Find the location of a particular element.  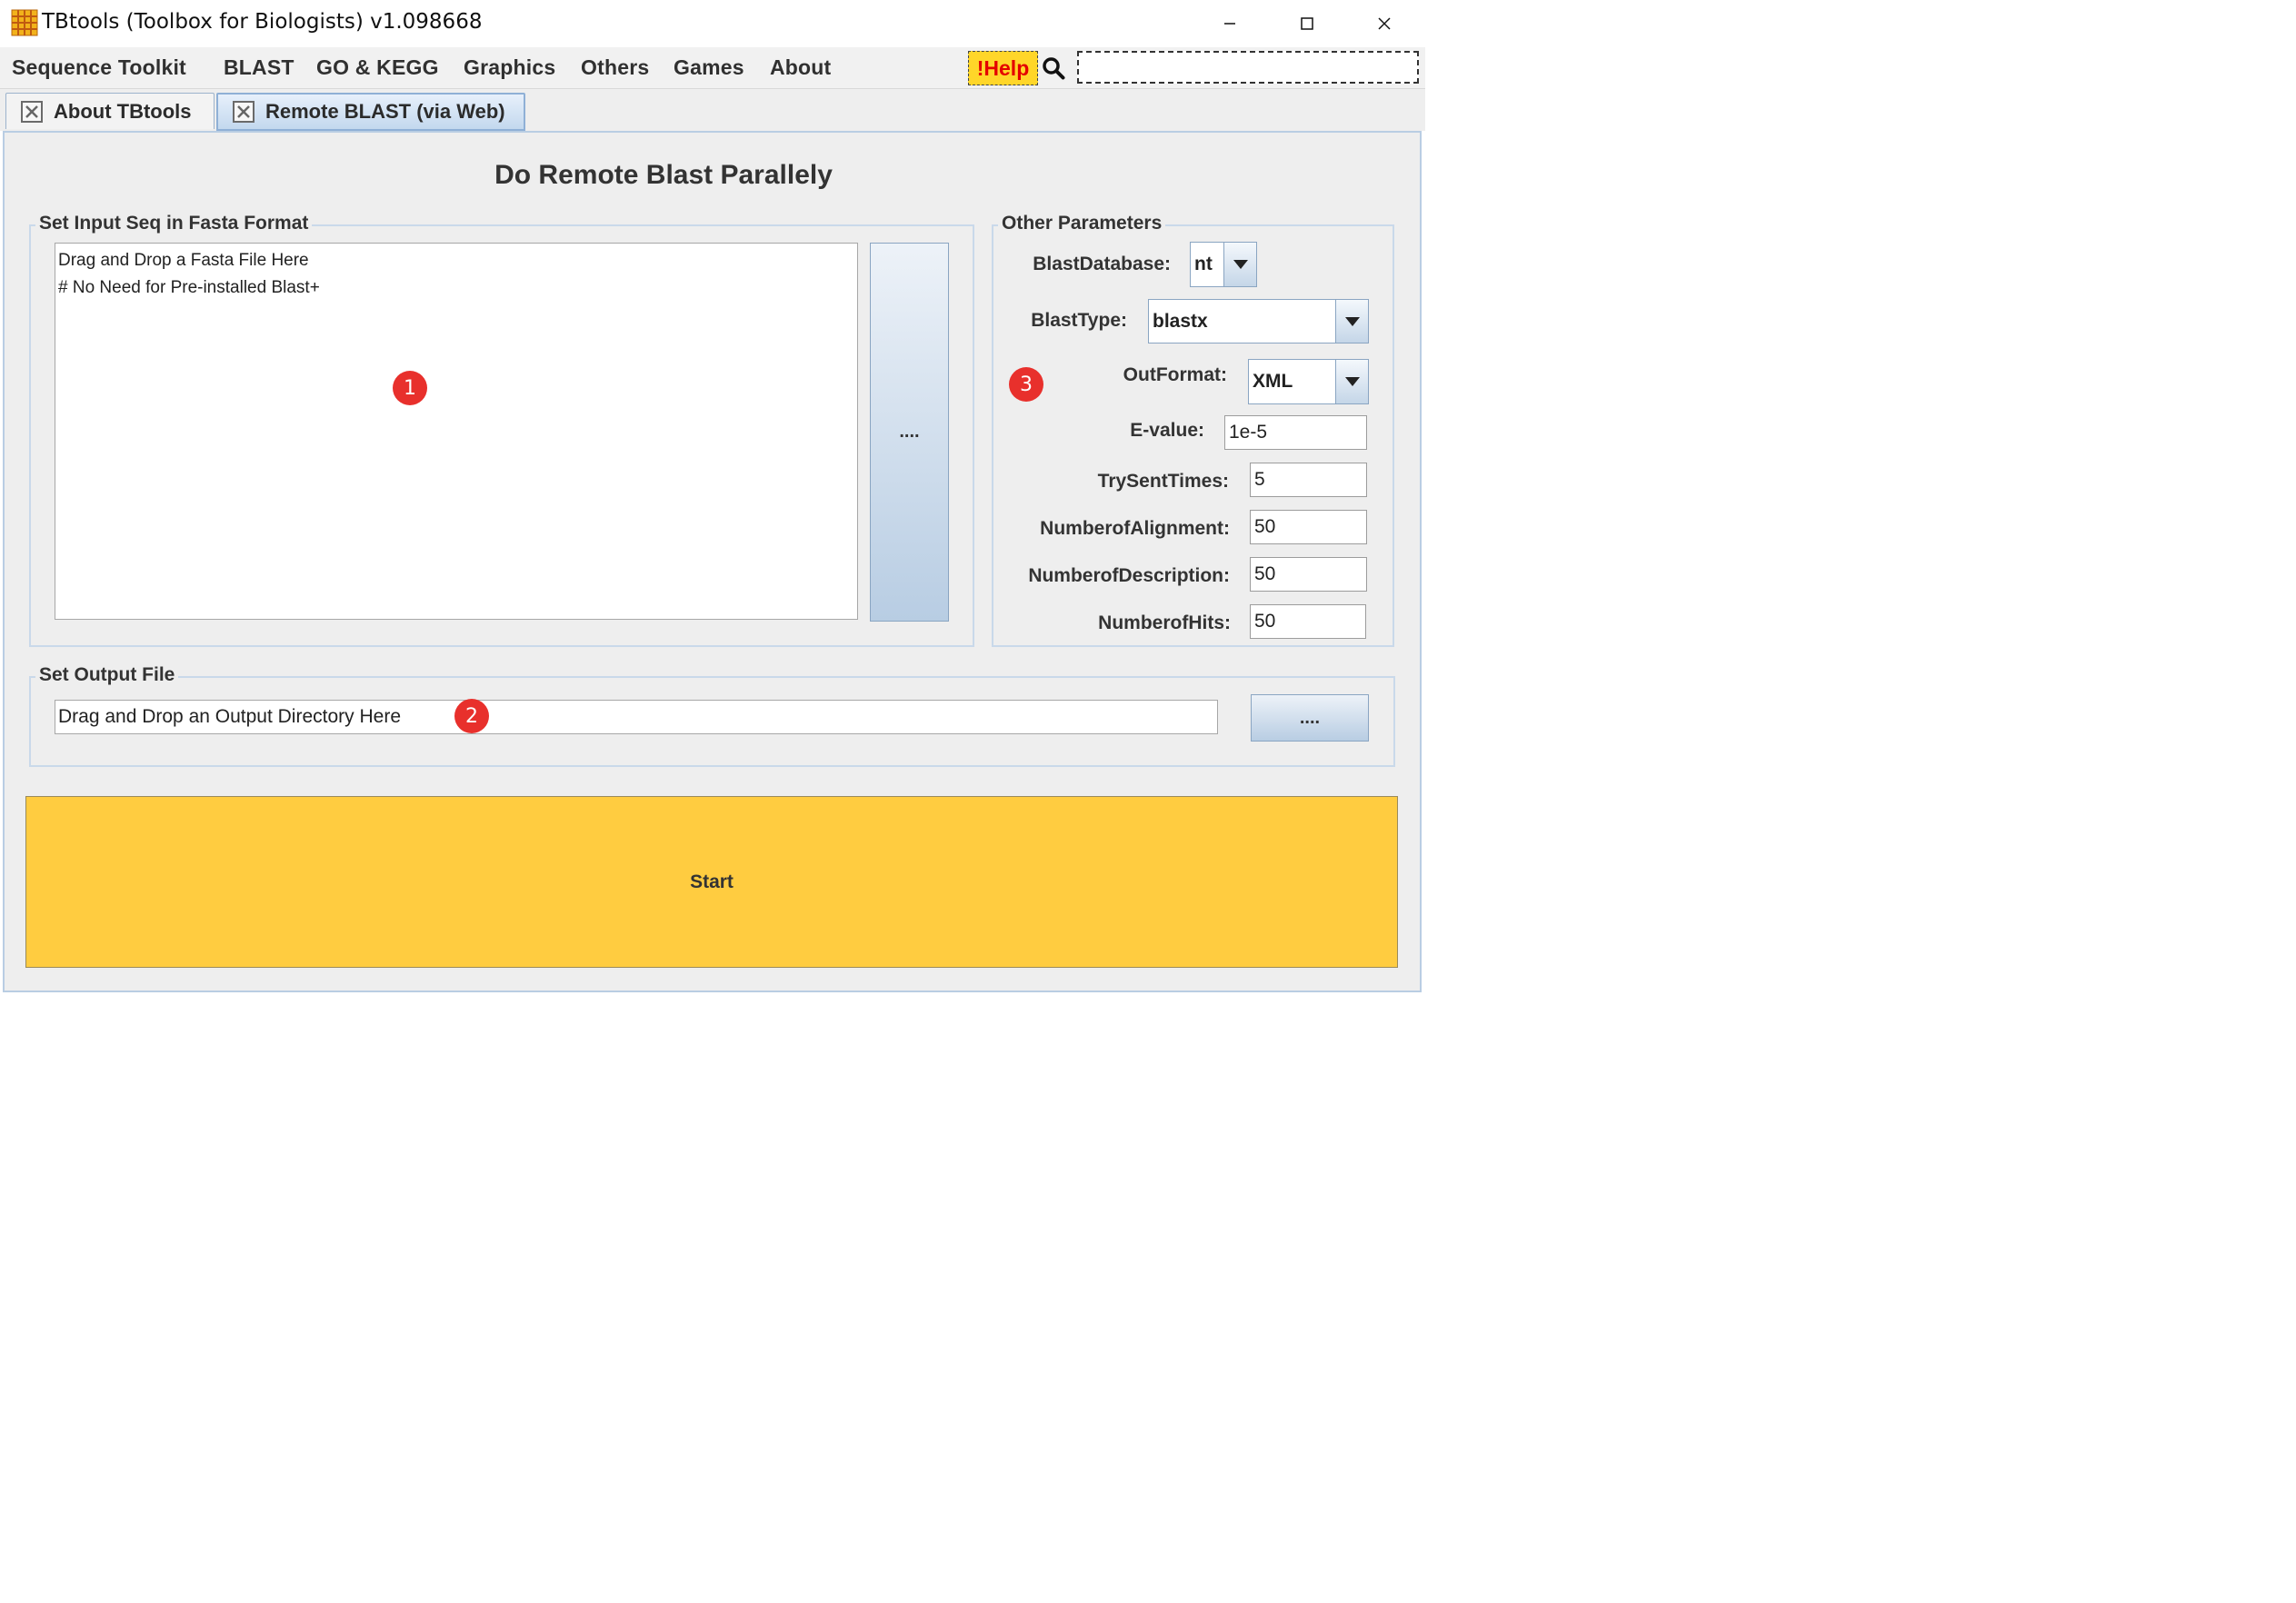

number-of-hits-label: NumberofHits: is located at coordinates (1164, 622).